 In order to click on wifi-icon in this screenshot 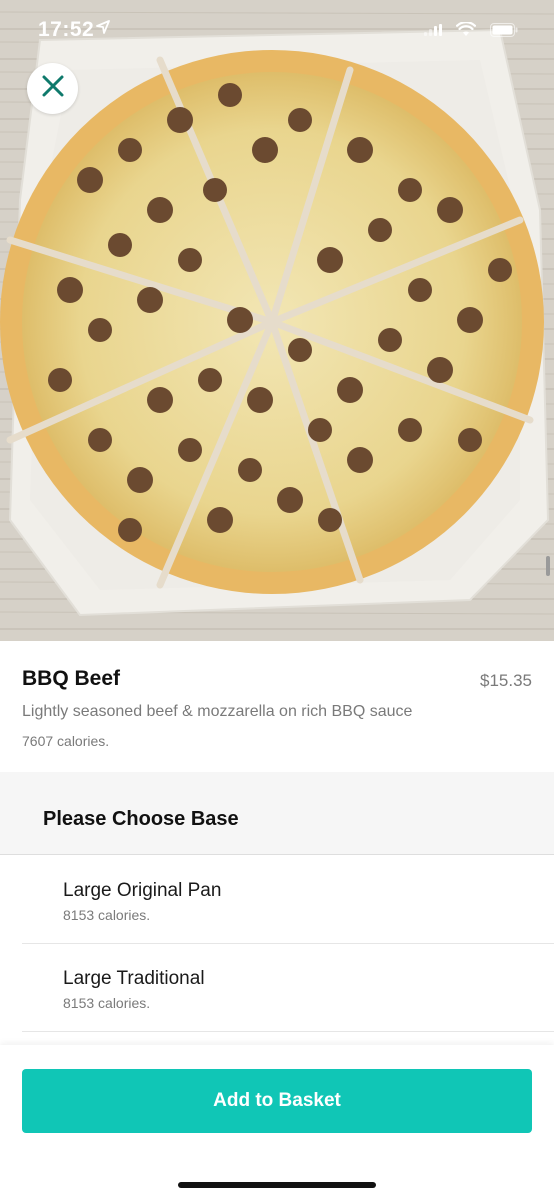, I will do `click(466, 31)`.